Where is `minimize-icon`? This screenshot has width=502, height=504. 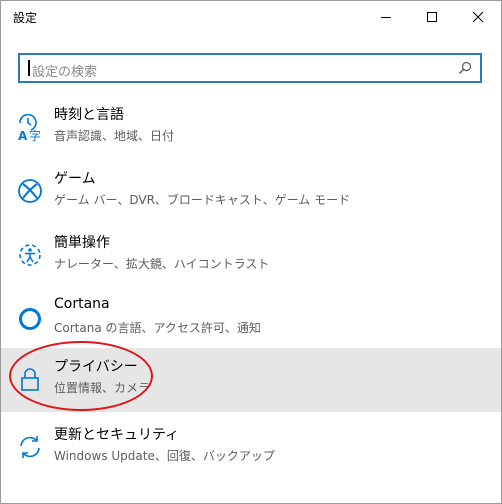
minimize-icon is located at coordinates (386, 17).